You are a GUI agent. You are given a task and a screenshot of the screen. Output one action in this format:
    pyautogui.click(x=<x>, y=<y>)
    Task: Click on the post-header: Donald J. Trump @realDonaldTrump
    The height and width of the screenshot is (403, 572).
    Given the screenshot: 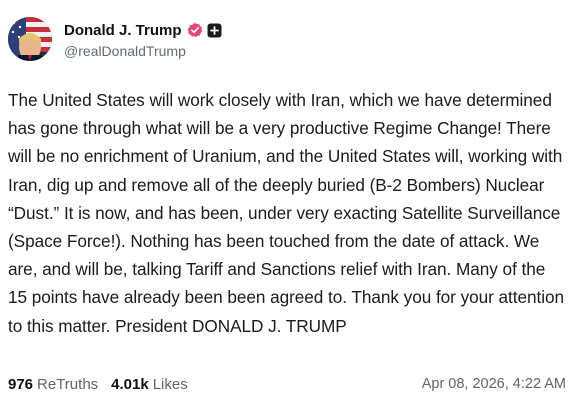 What is the action you would take?
    pyautogui.click(x=115, y=39)
    